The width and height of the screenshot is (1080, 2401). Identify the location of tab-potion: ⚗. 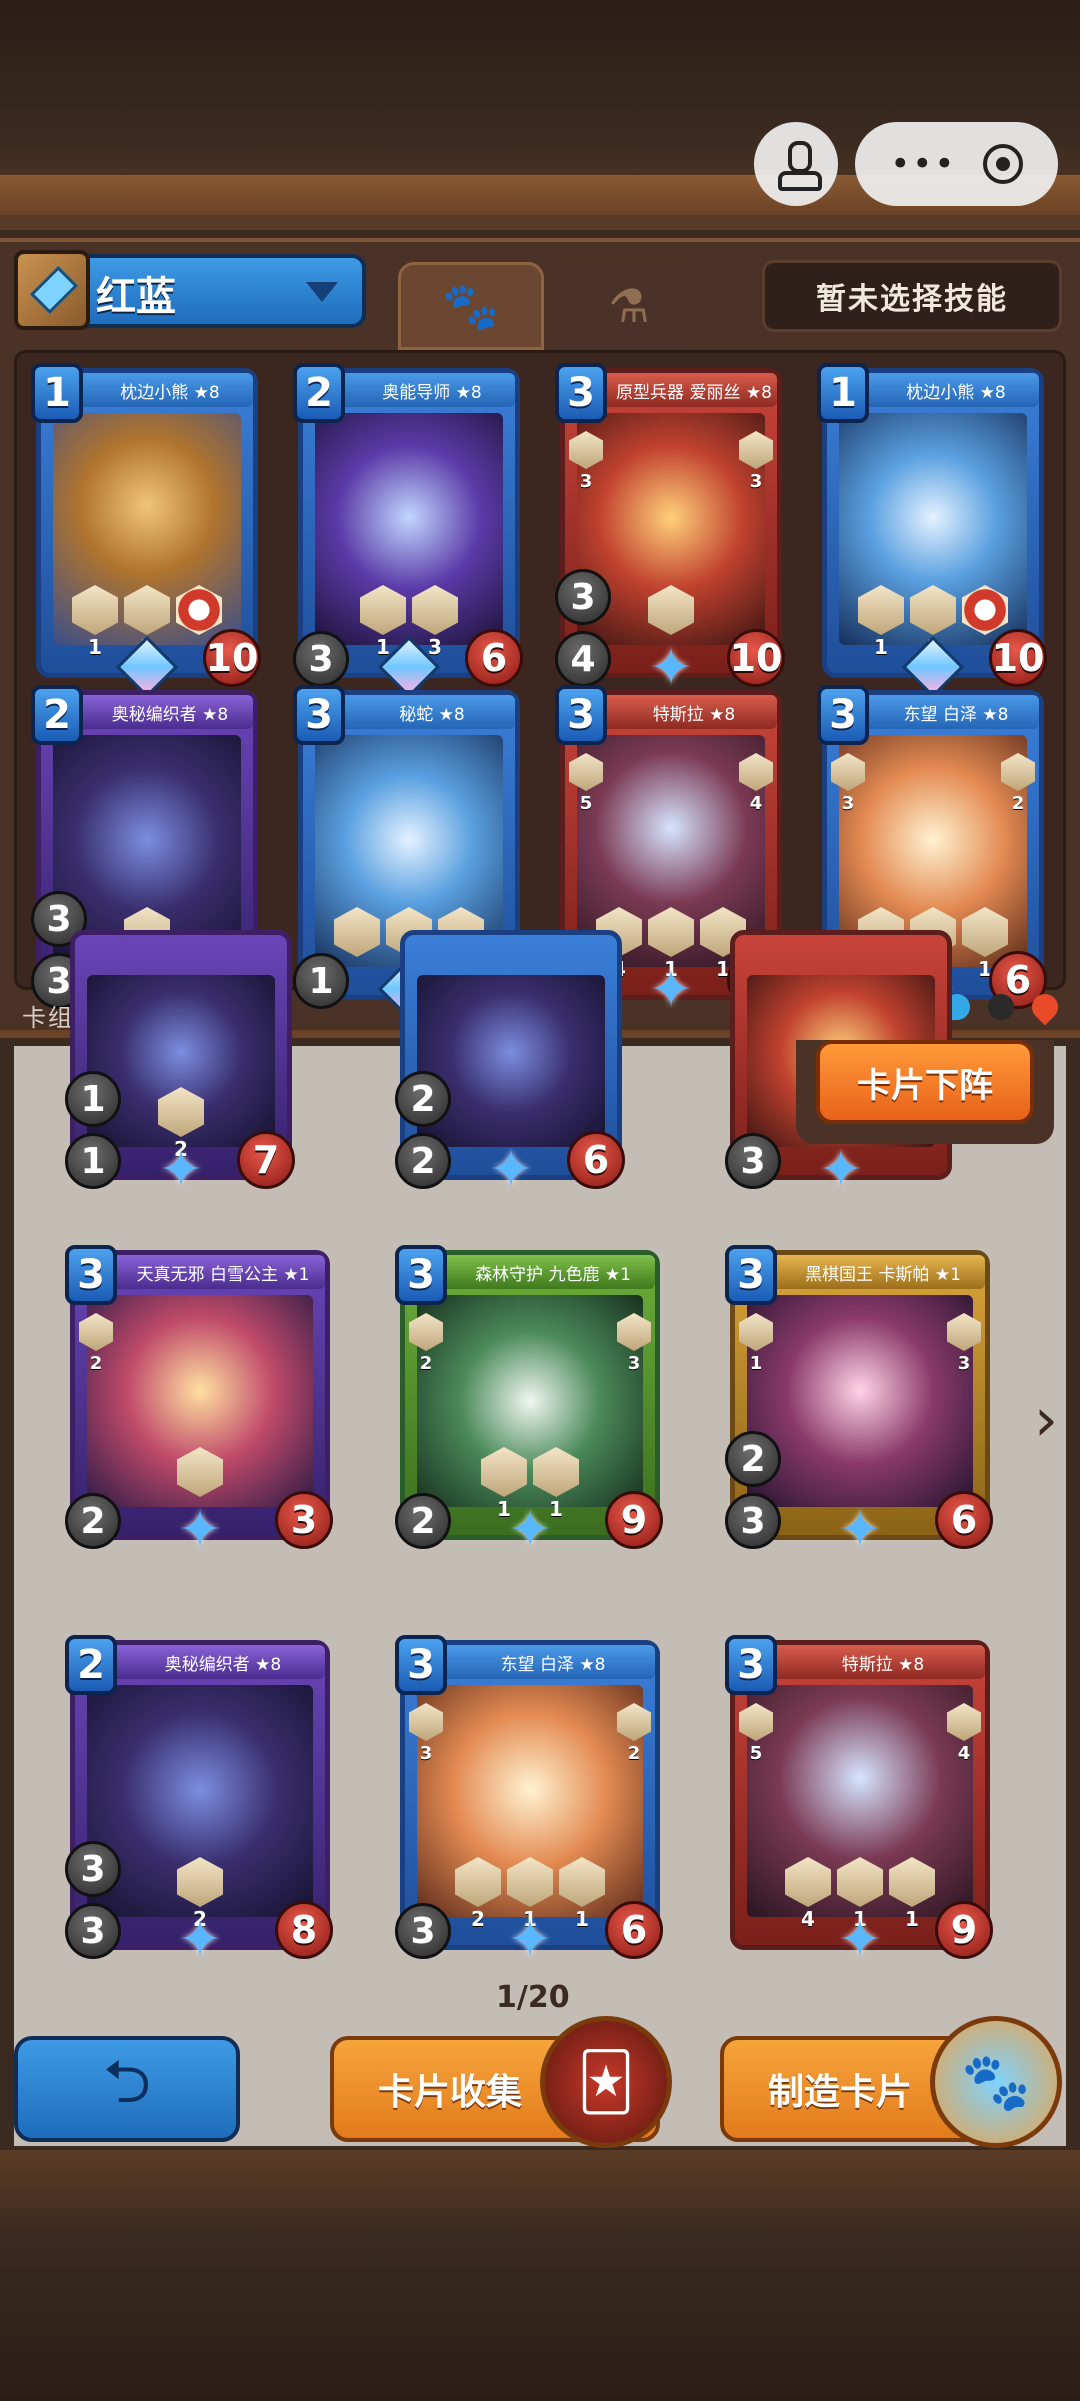
(629, 306).